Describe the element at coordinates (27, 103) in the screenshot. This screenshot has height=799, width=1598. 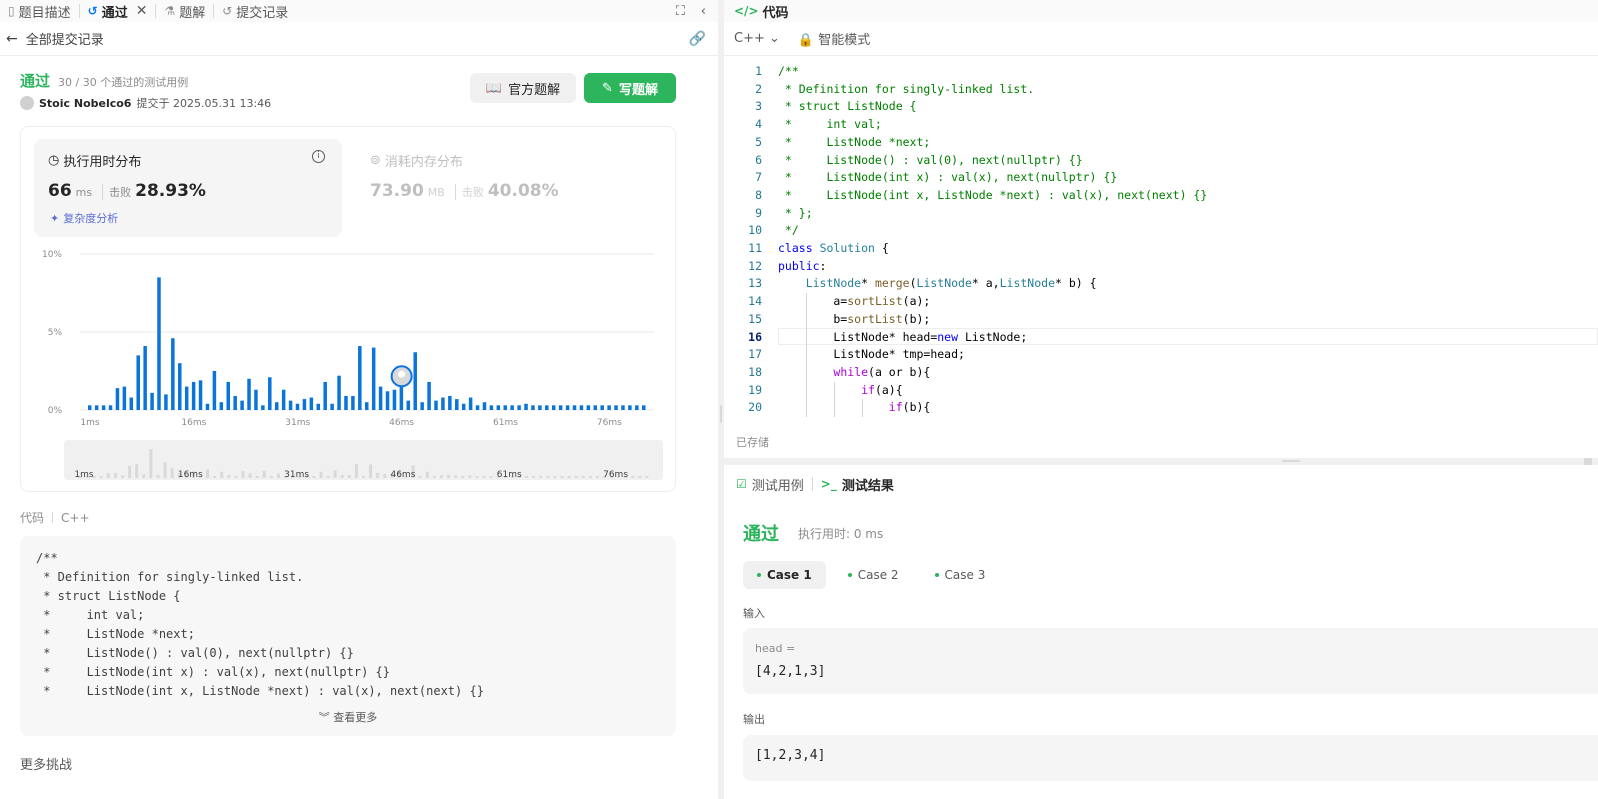
I see `avatar` at that location.